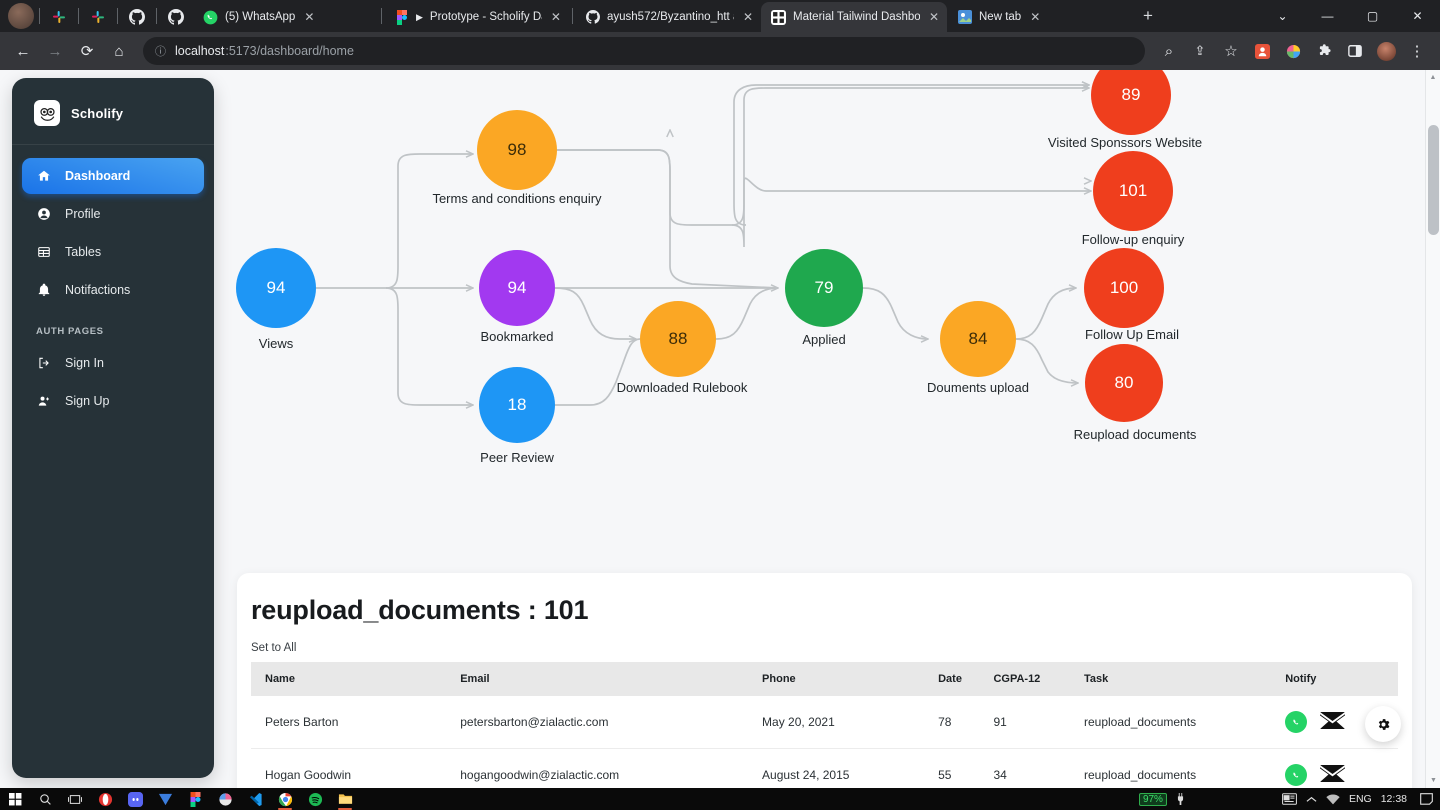  I want to click on reload-button: ⟳, so click(87, 51).